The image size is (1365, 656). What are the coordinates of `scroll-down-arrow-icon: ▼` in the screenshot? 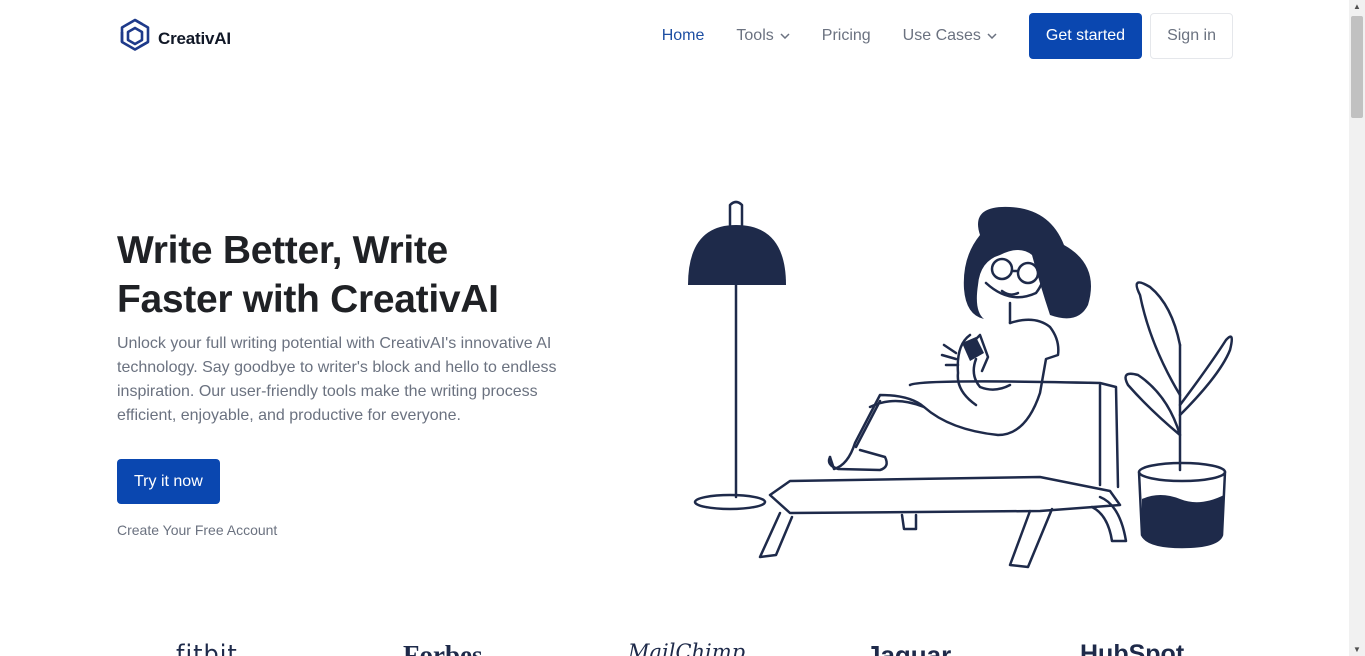 It's located at (1357, 649).